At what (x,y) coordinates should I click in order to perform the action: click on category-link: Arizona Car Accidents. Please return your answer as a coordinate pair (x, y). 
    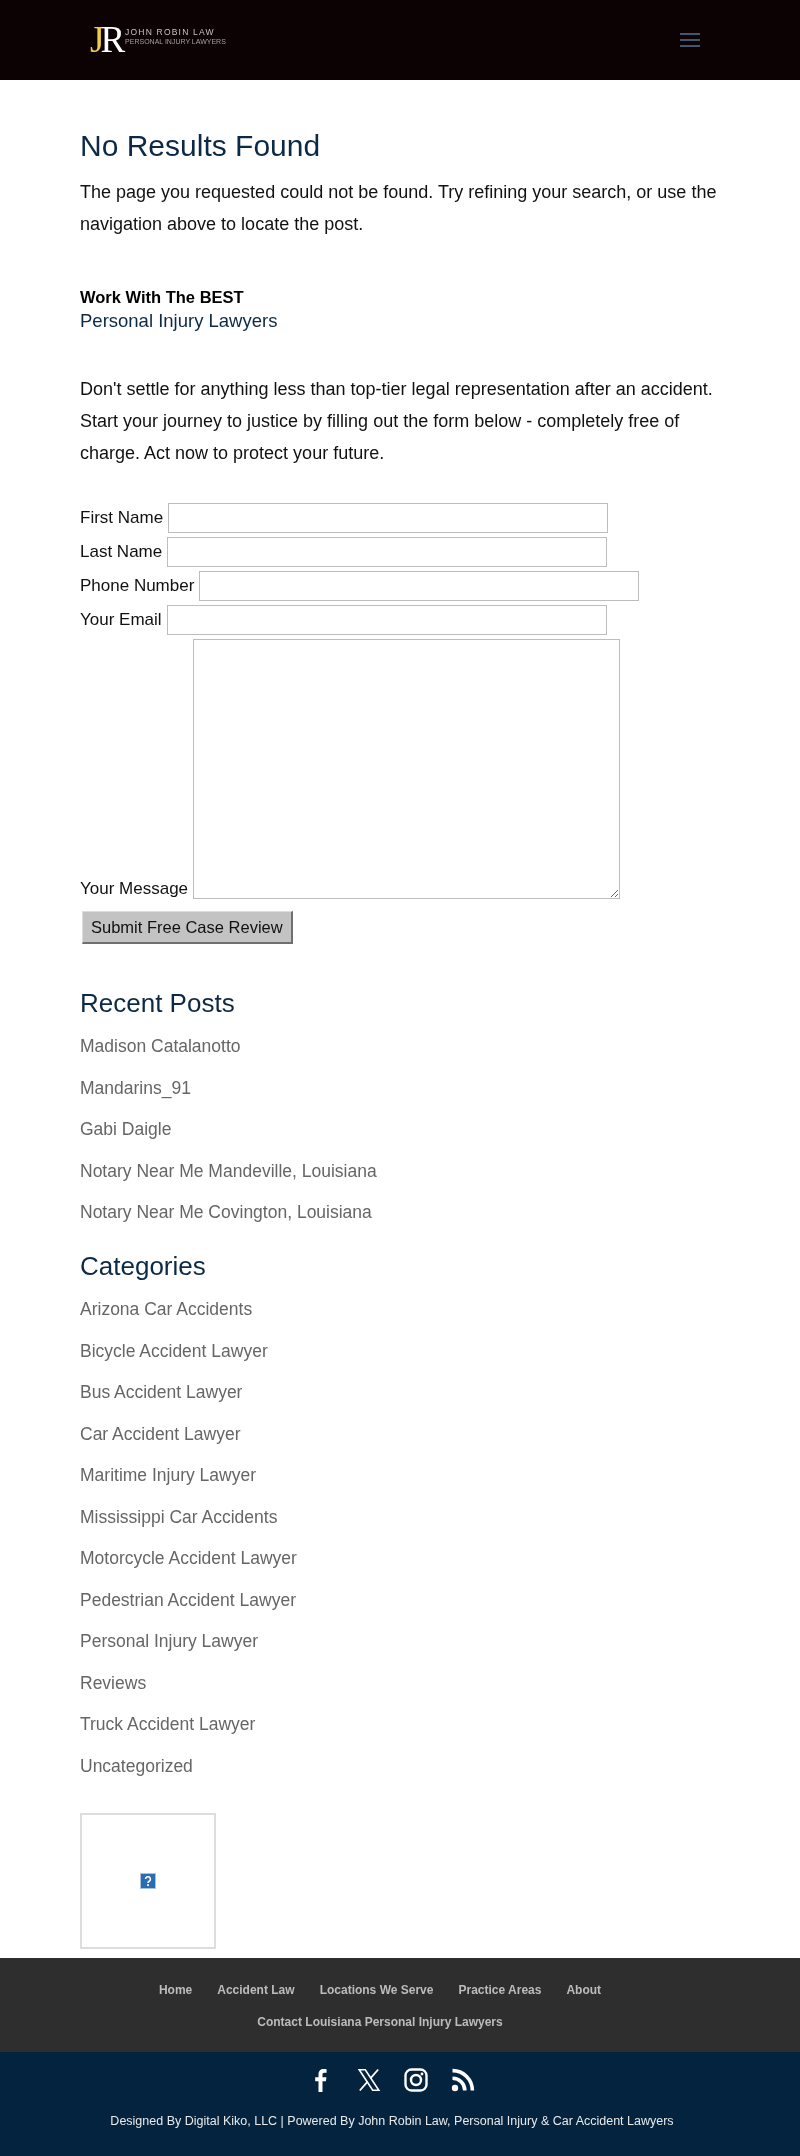
    Looking at the image, I should click on (166, 1309).